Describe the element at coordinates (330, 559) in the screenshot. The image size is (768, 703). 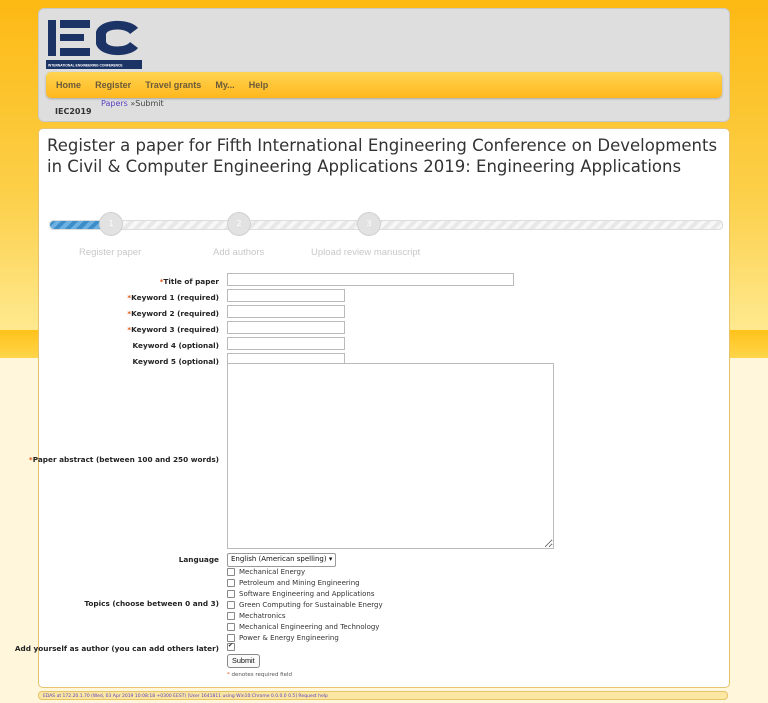
I see `dropdown-arrow-icon: ▾` at that location.